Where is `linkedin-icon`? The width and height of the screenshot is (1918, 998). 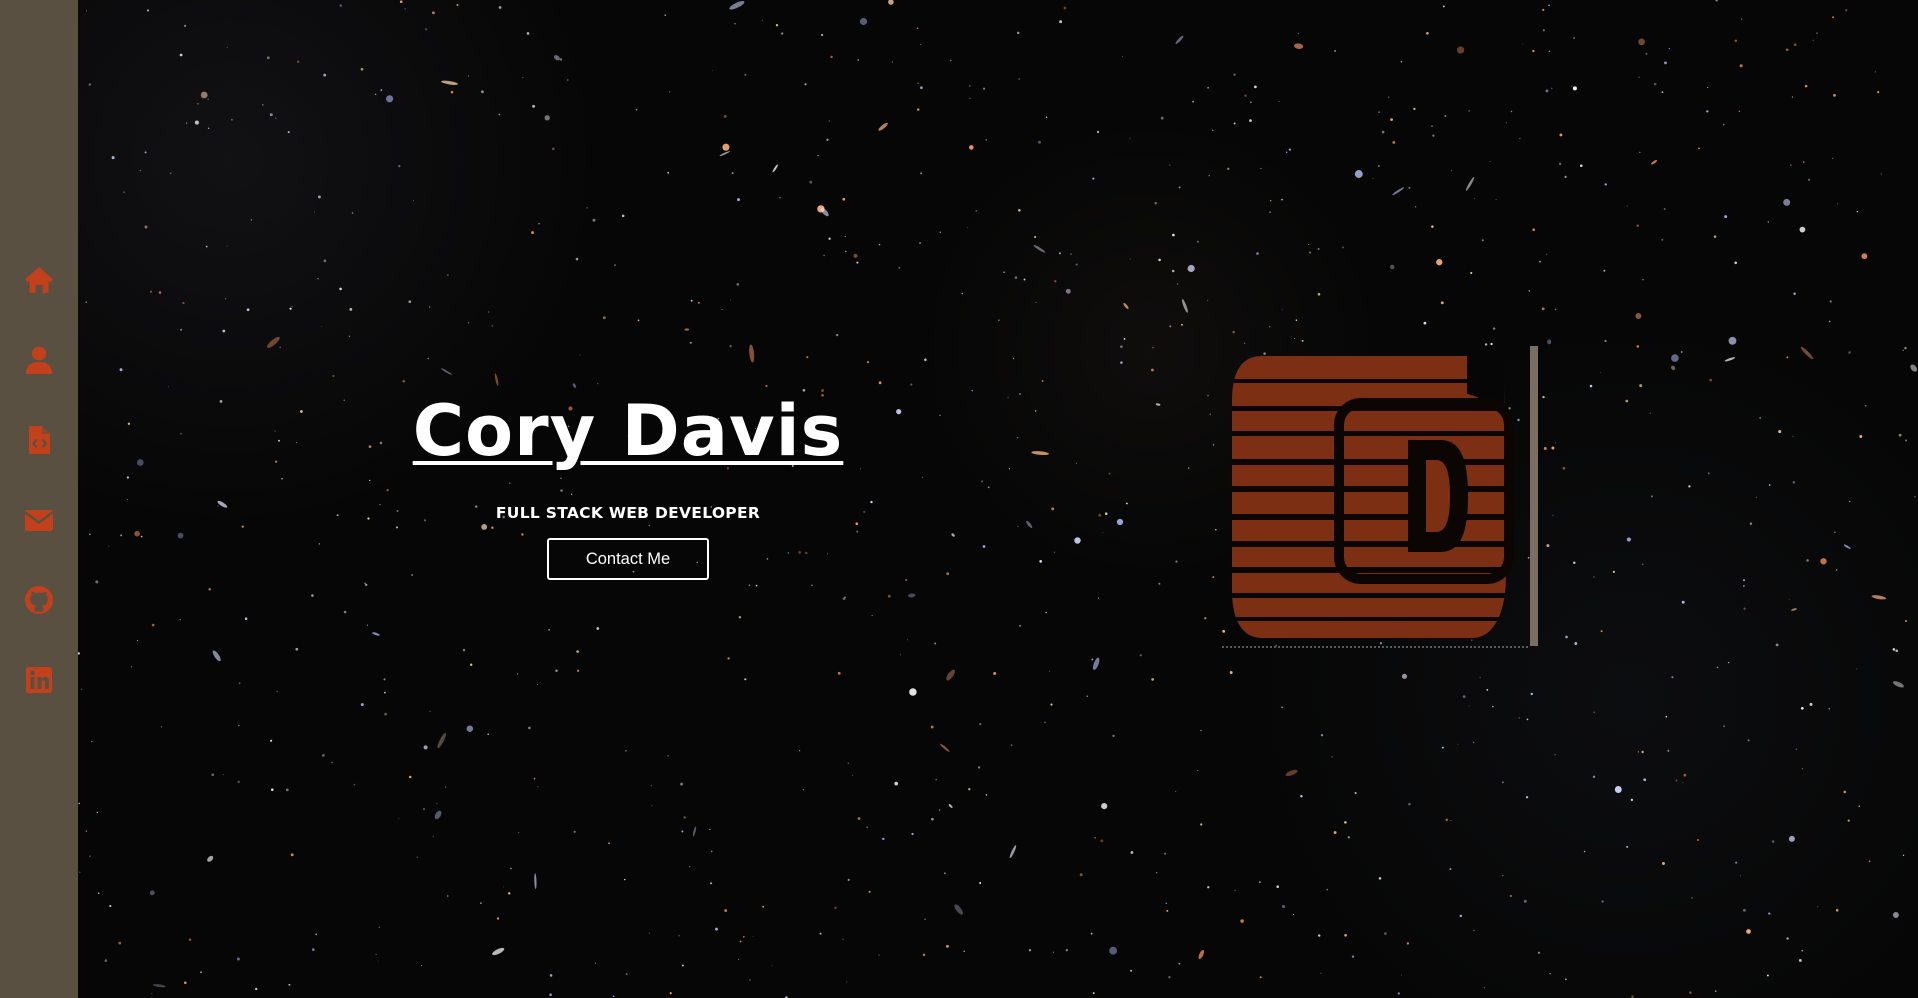 linkedin-icon is located at coordinates (39, 680).